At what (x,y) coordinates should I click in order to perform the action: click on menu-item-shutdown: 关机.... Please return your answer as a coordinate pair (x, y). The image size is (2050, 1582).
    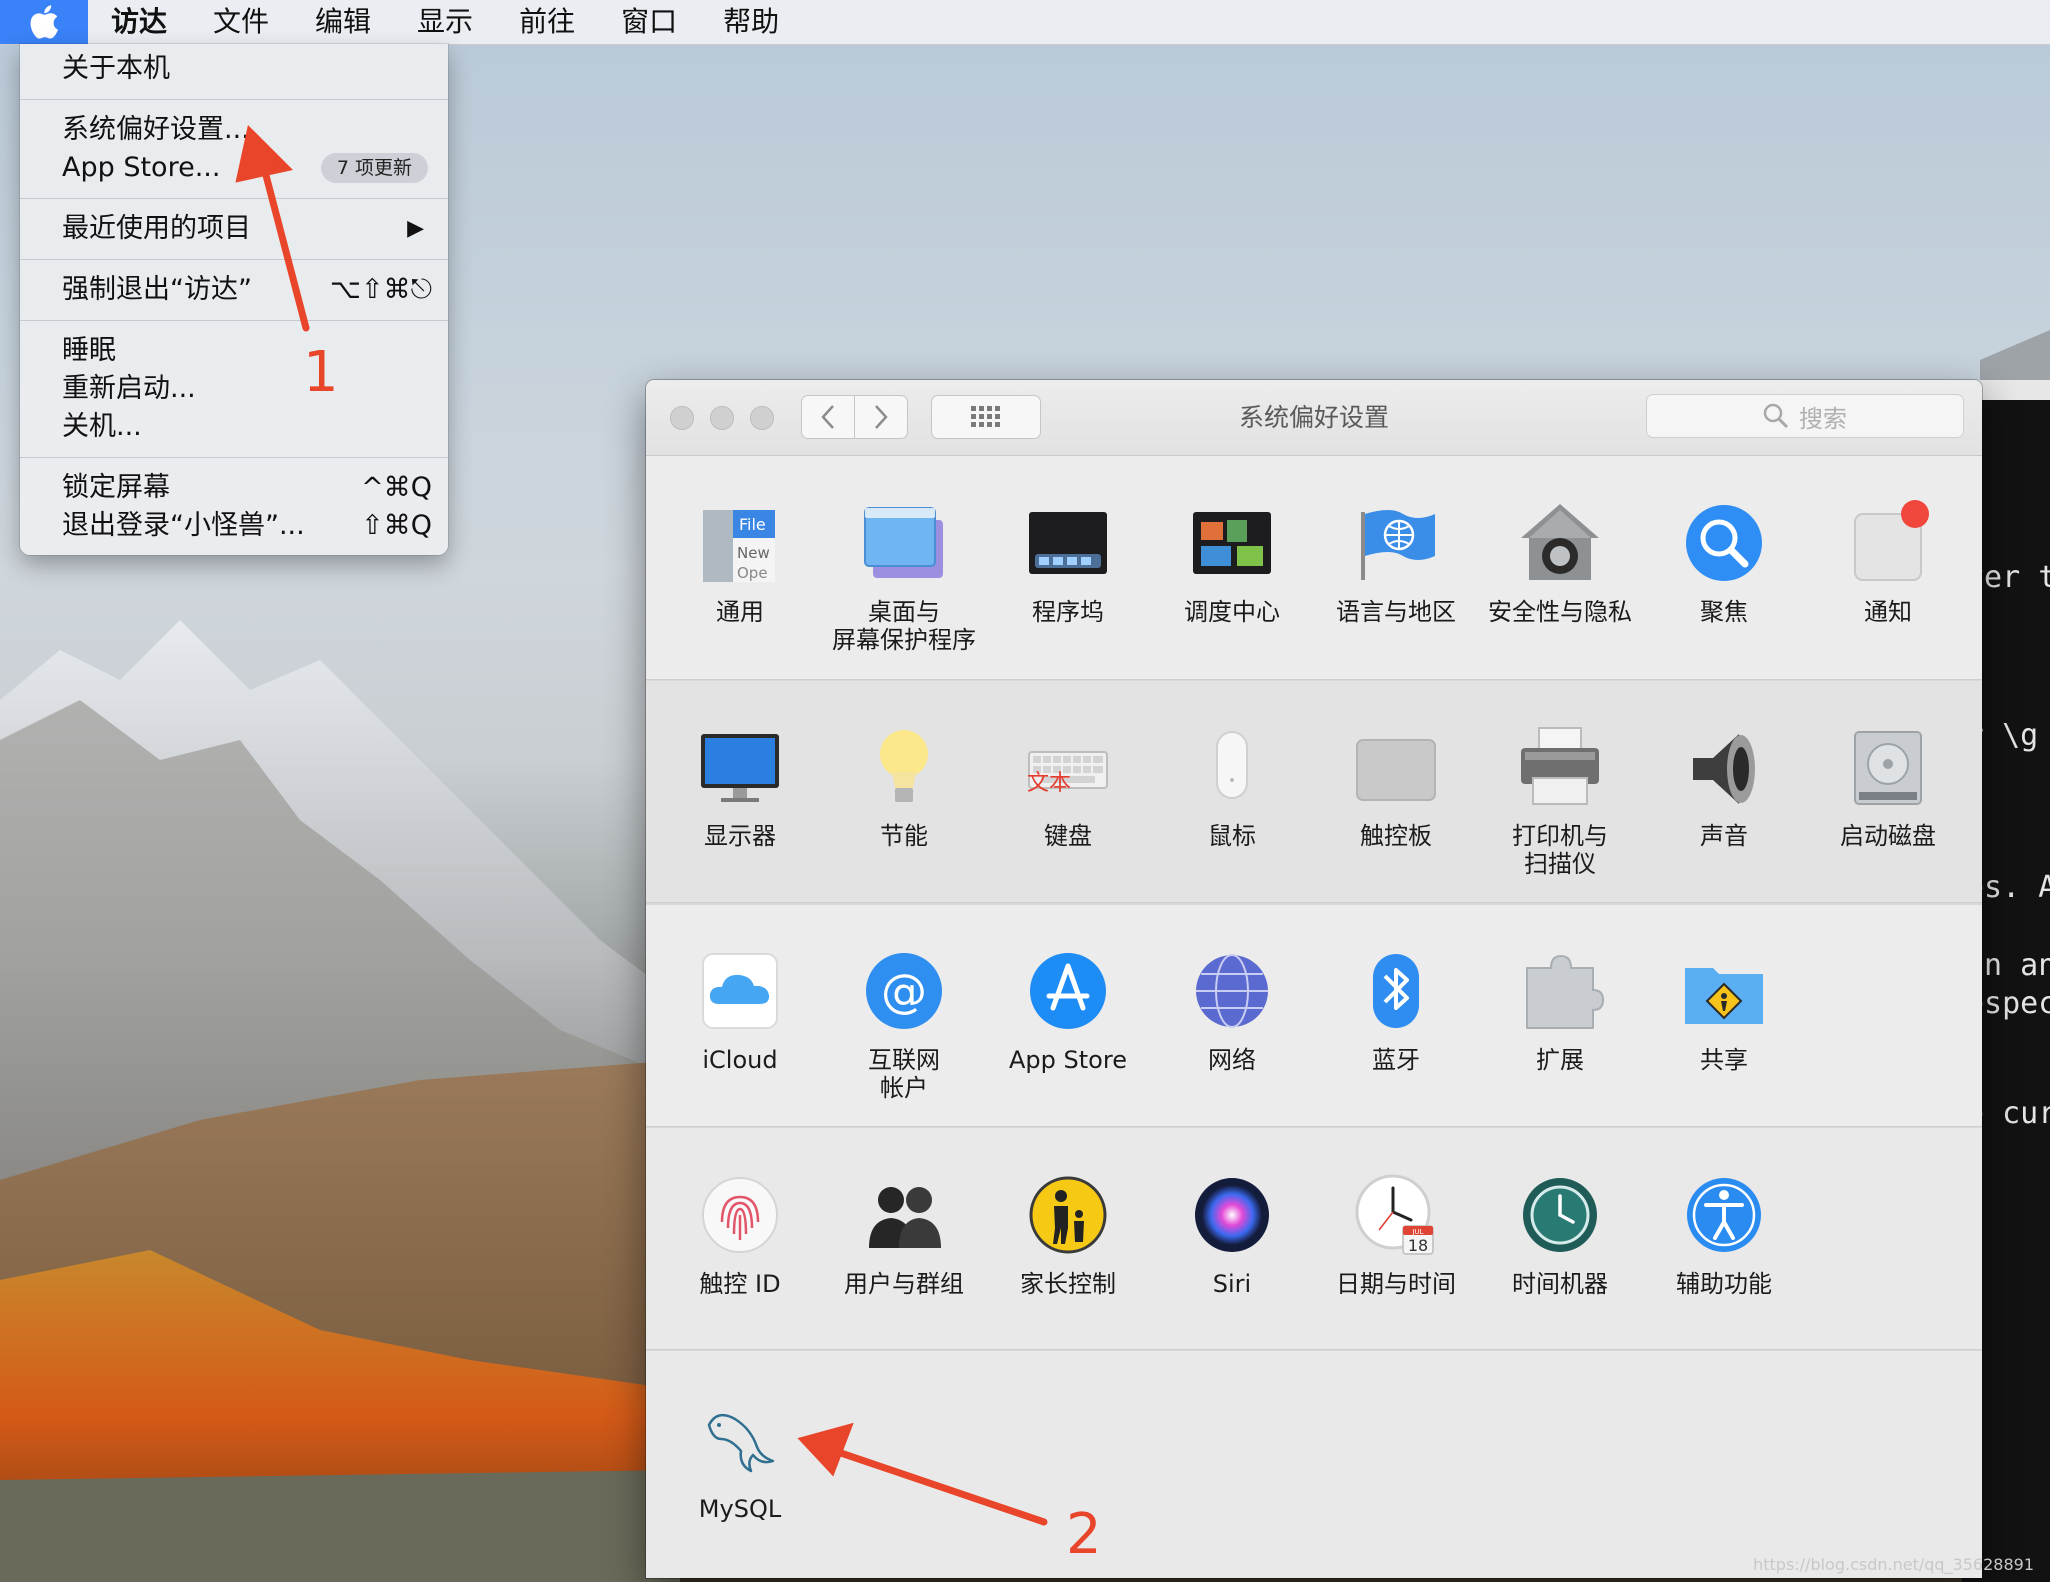
    Looking at the image, I should click on (234, 427).